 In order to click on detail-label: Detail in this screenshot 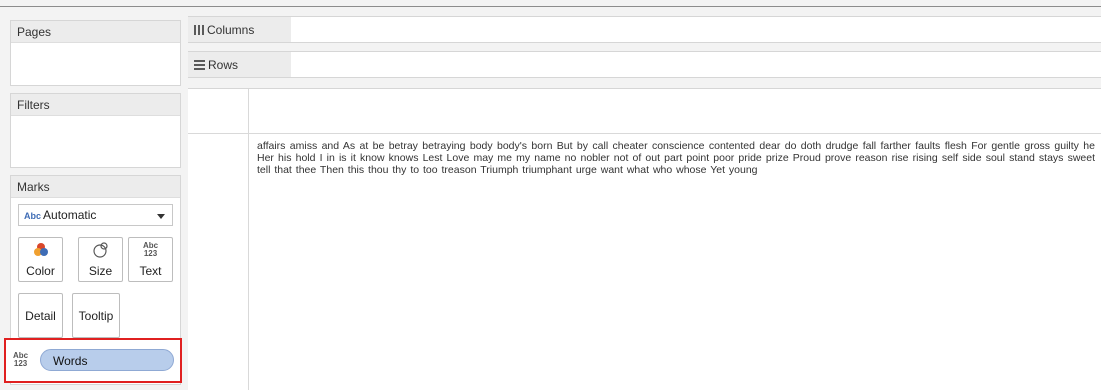, I will do `click(40, 316)`.